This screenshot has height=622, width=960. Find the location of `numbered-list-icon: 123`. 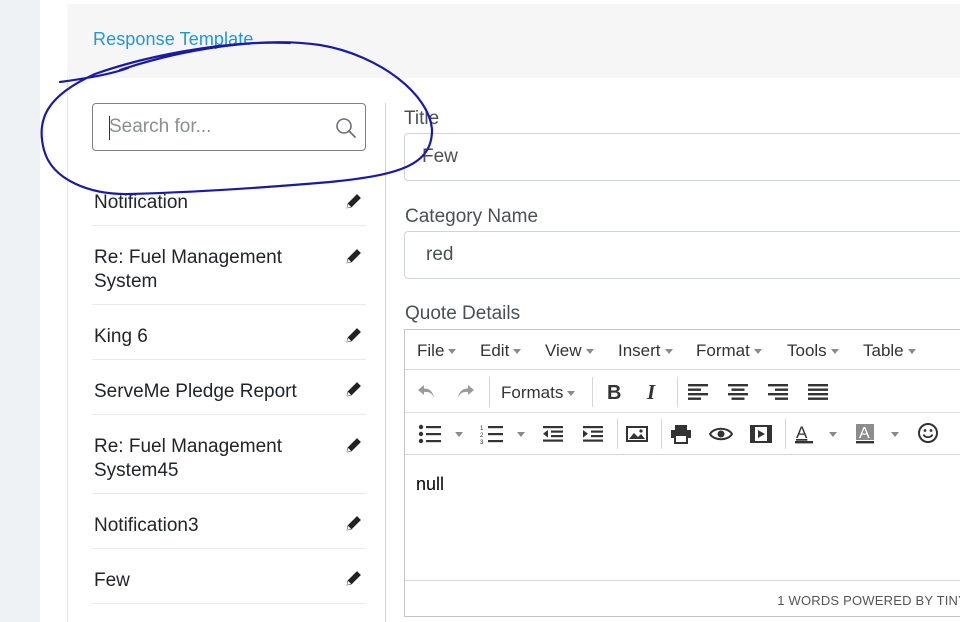

numbered-list-icon: 123 is located at coordinates (492, 434).